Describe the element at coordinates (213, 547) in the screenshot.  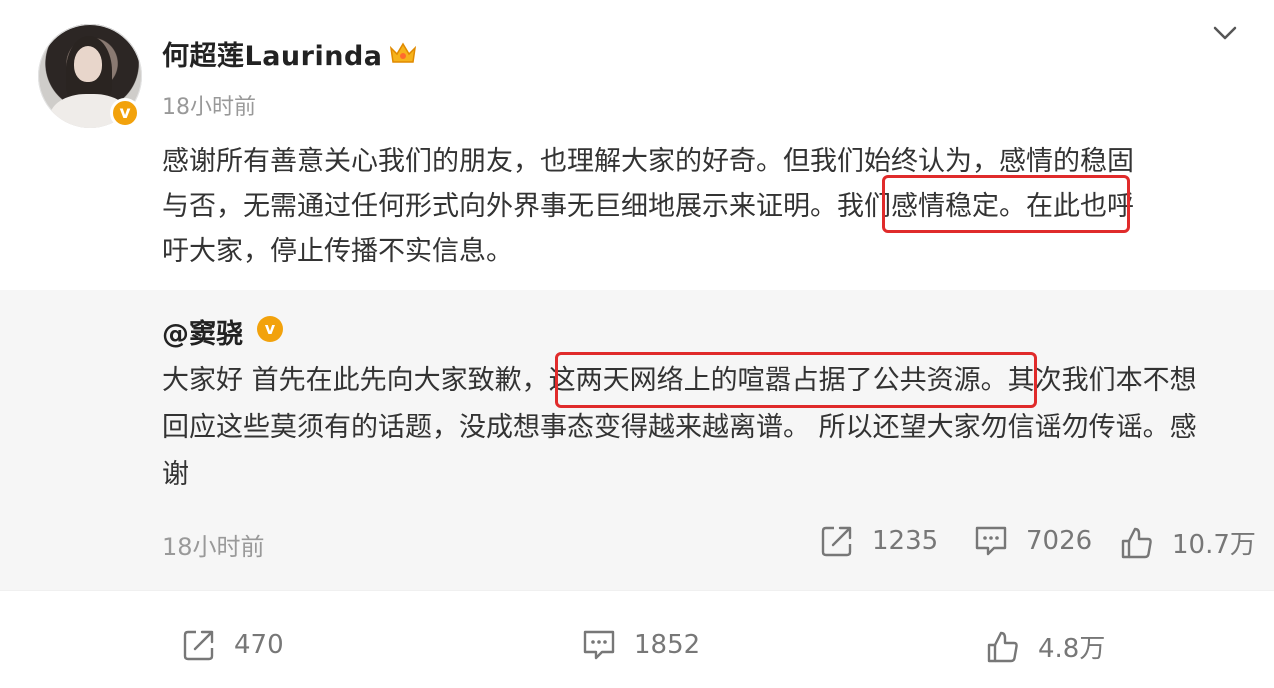
I see `quote-time: 18小时前` at that location.